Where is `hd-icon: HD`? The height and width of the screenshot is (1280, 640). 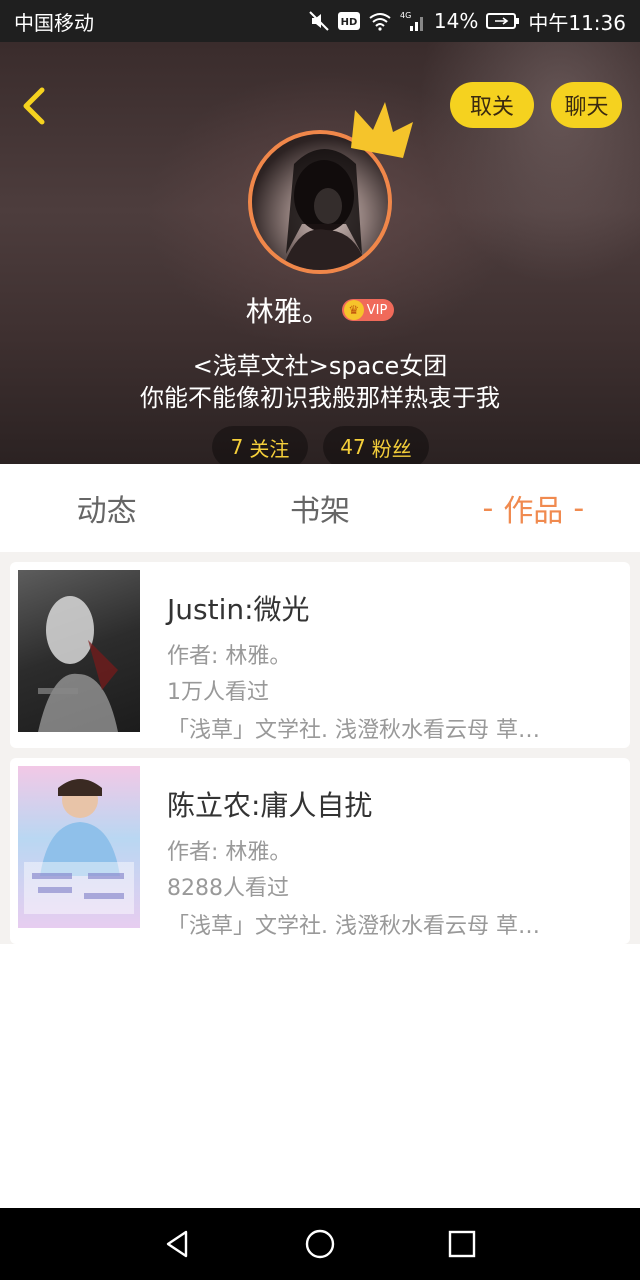
hd-icon: HD is located at coordinates (348, 21).